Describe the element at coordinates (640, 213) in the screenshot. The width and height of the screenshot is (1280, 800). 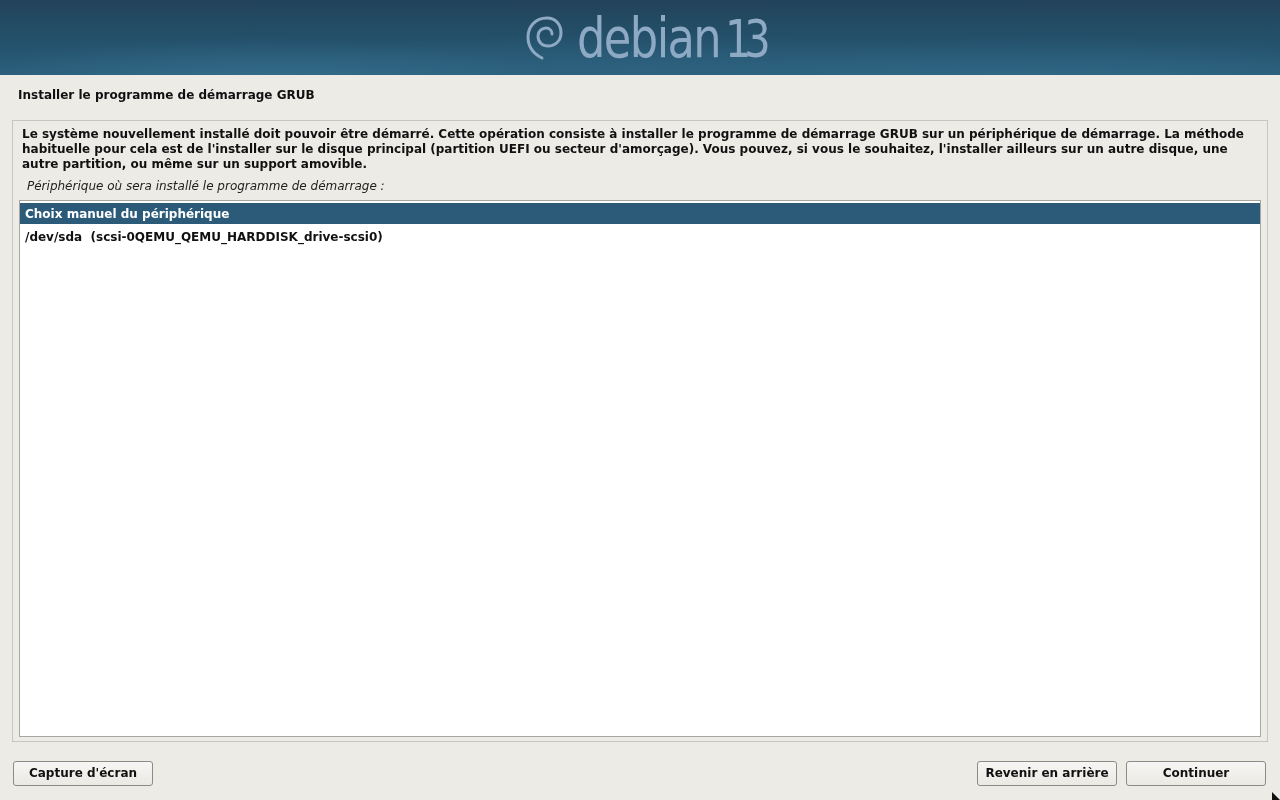
I see `device-list-item: Choix manuel du périphérique` at that location.